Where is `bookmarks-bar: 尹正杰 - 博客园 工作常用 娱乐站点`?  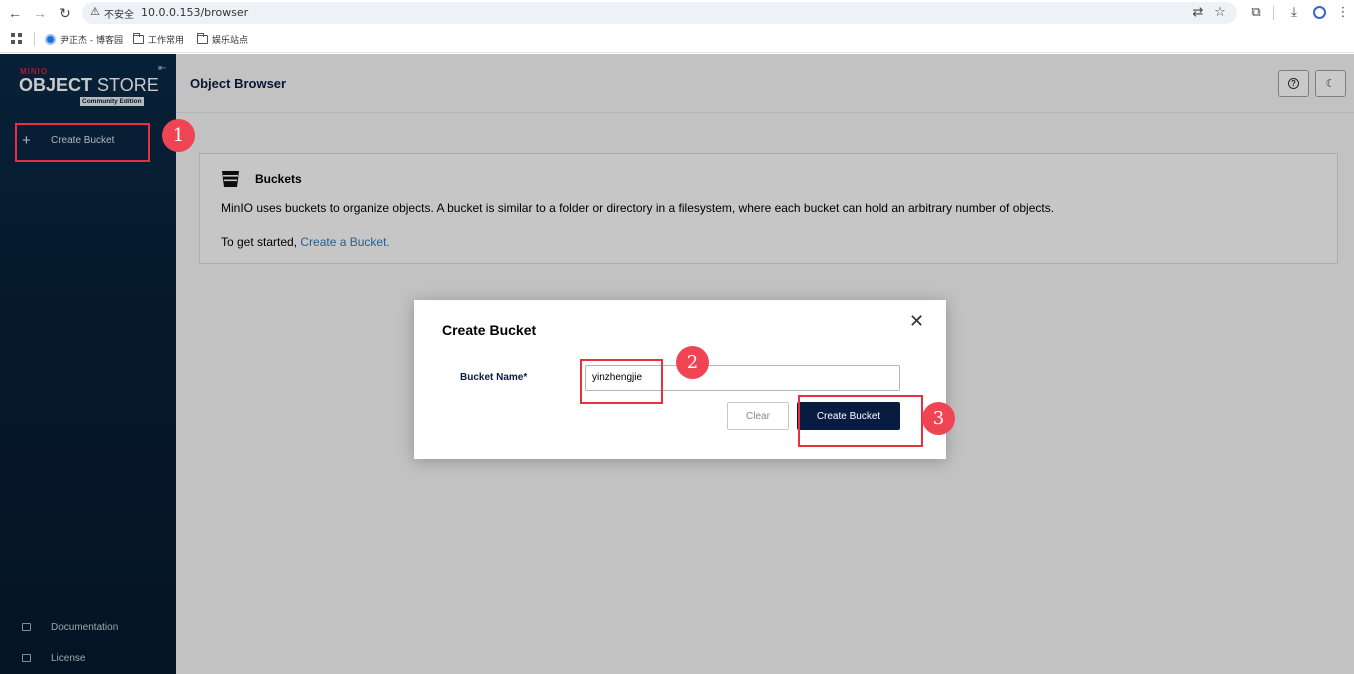 bookmarks-bar: 尹正杰 - 博客园 工作常用 娱乐站点 is located at coordinates (677, 39).